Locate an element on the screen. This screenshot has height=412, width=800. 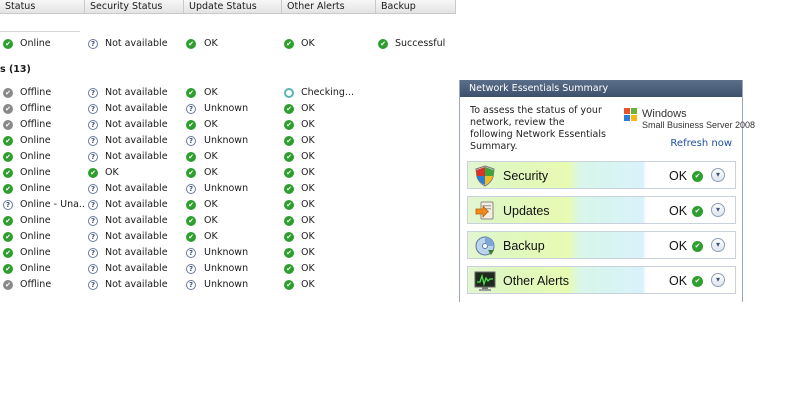
security-text: Not available is located at coordinates (136, 188).